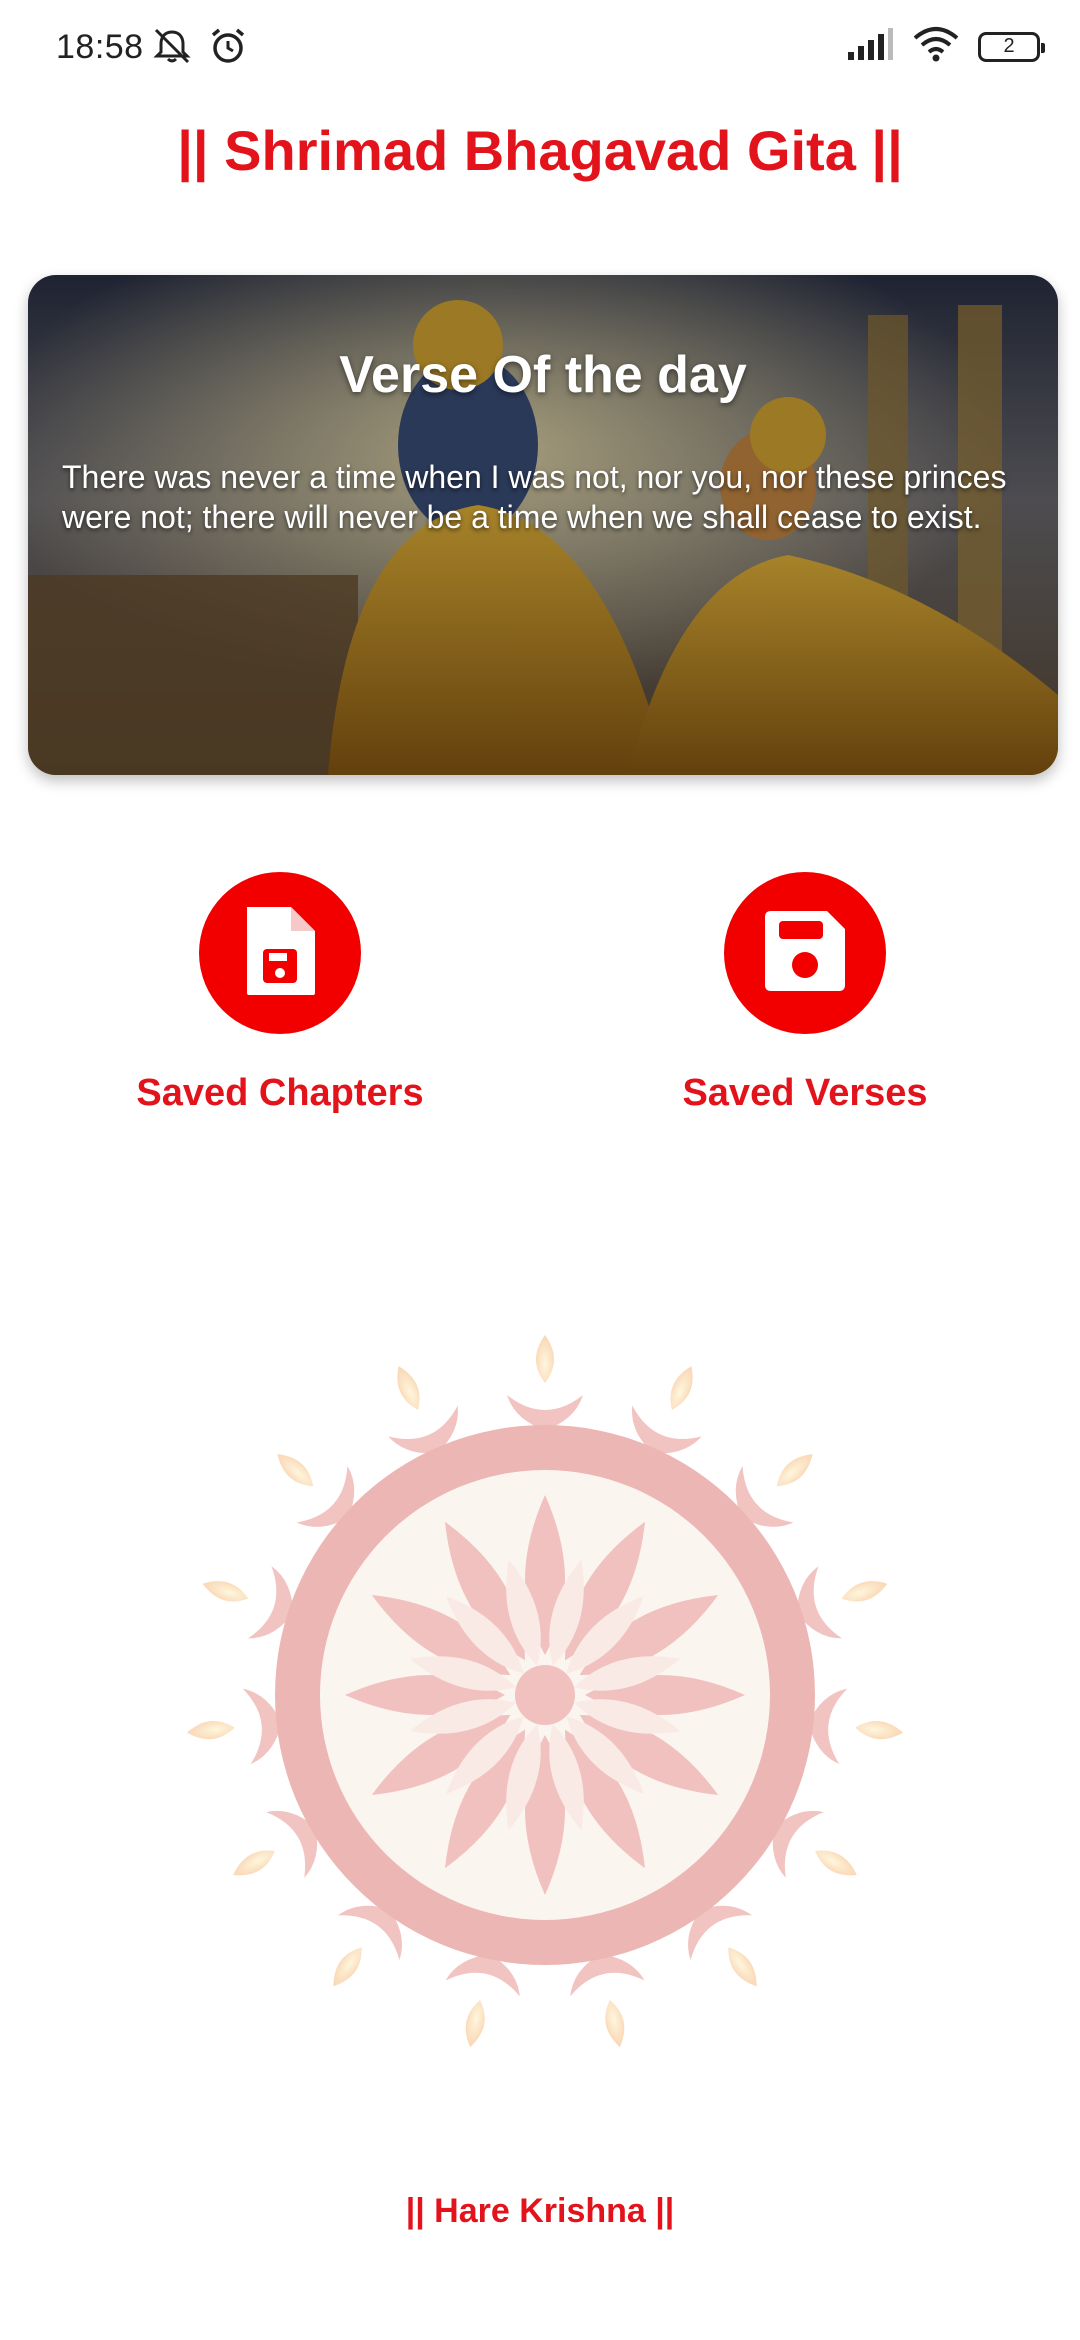 The image size is (1080, 2340). Describe the element at coordinates (172, 48) in the screenshot. I see `mute-icon` at that location.